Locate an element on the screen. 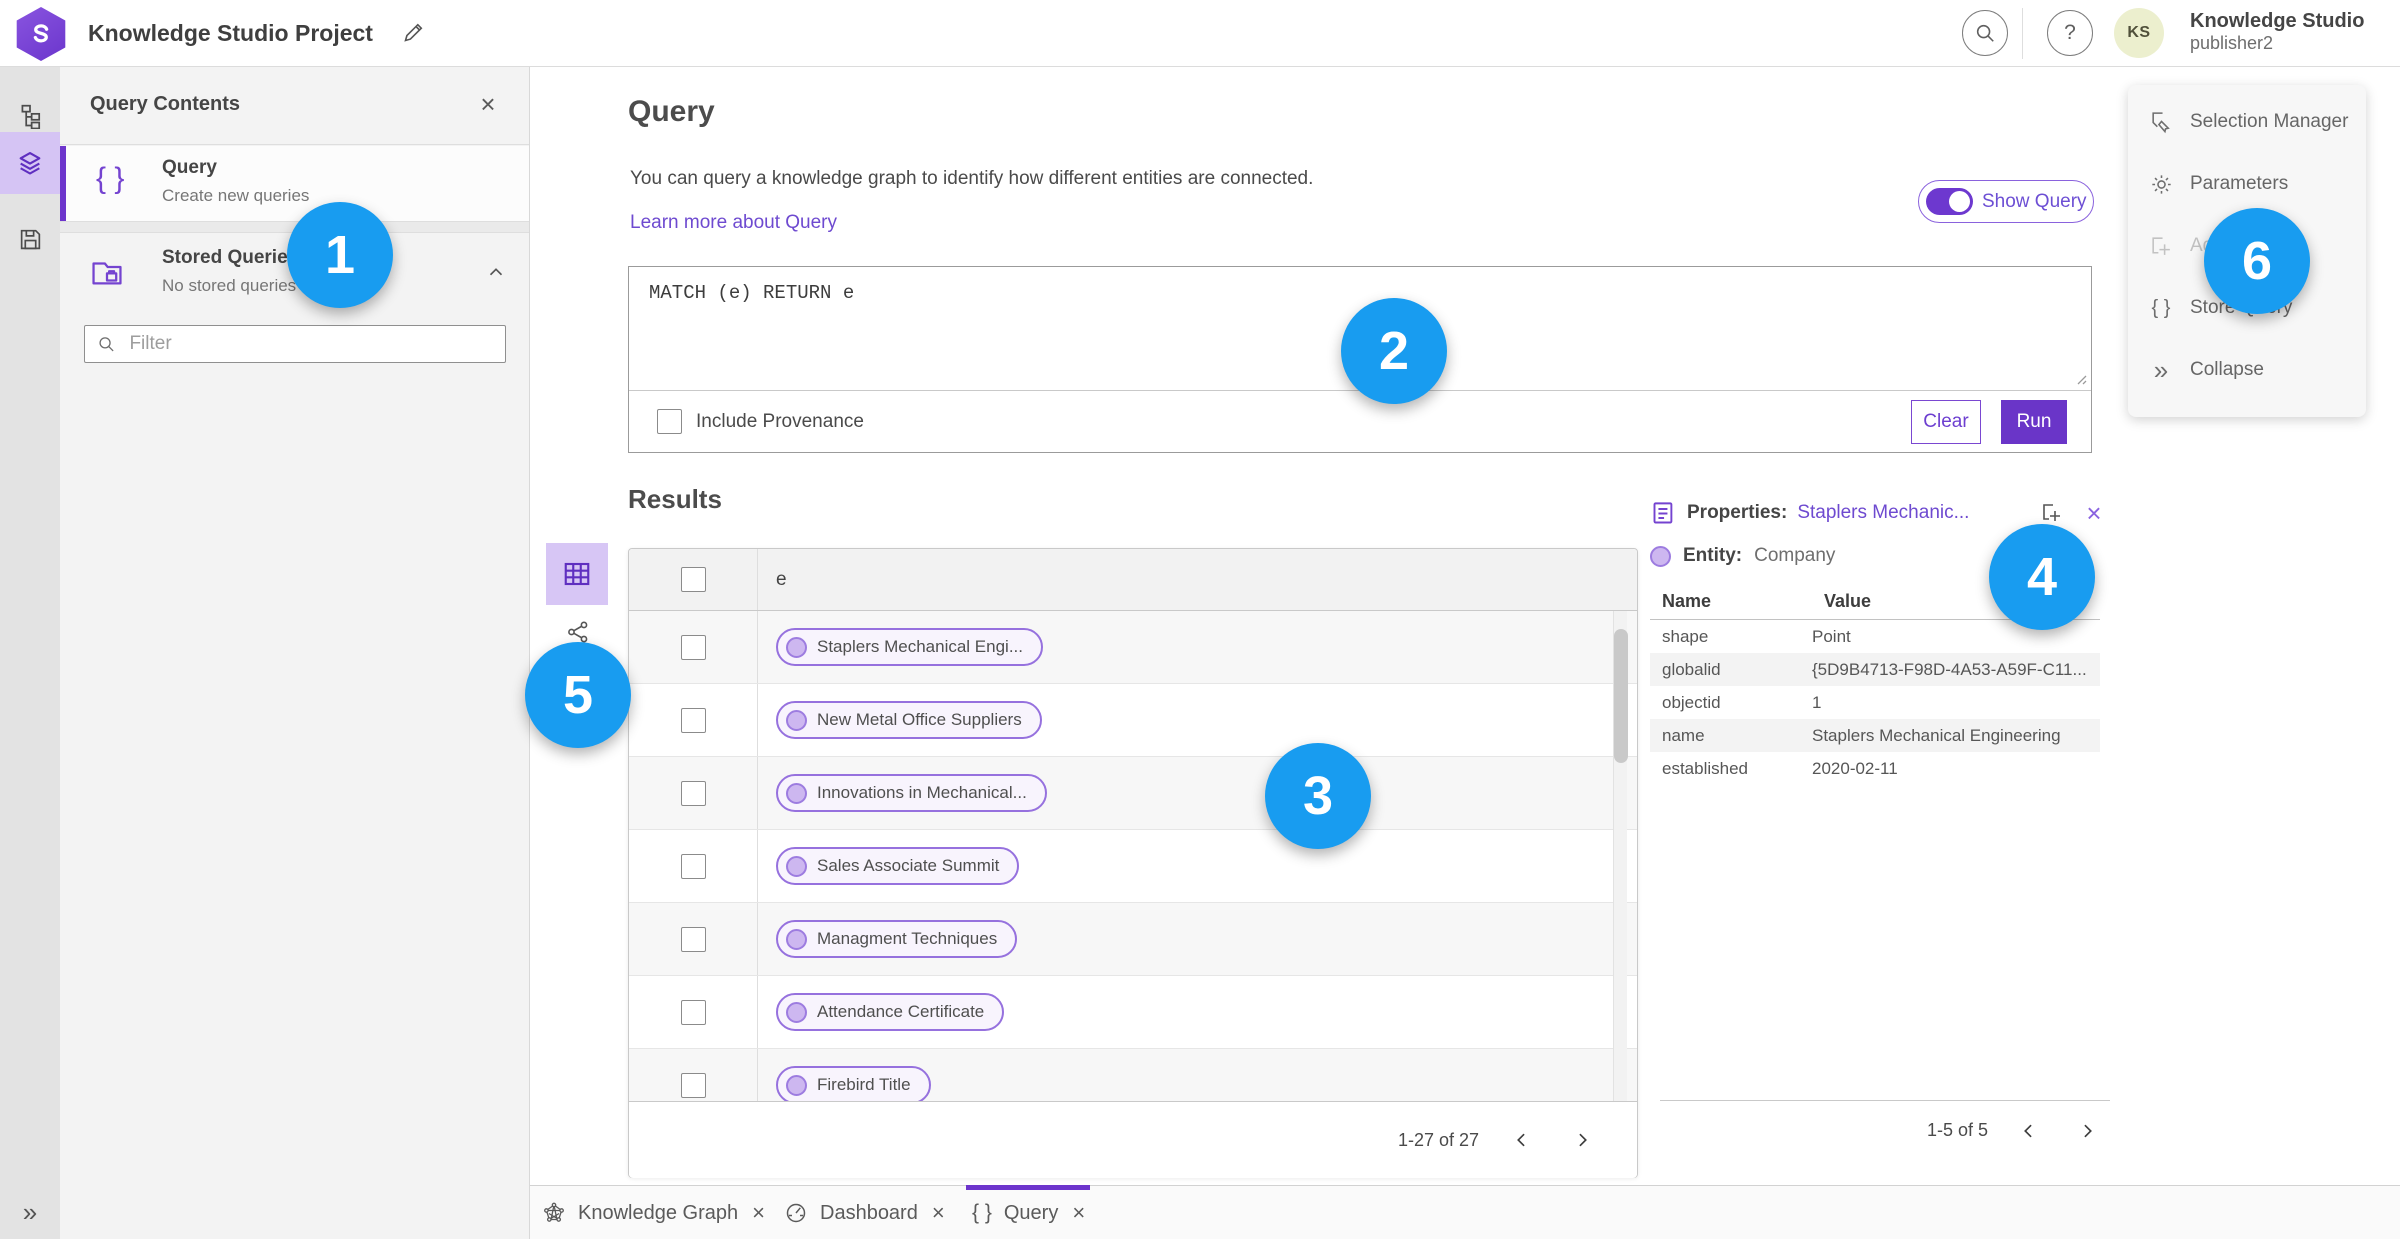 This screenshot has height=1239, width=2400. annotation-circle-6: 6 is located at coordinates (2257, 261).